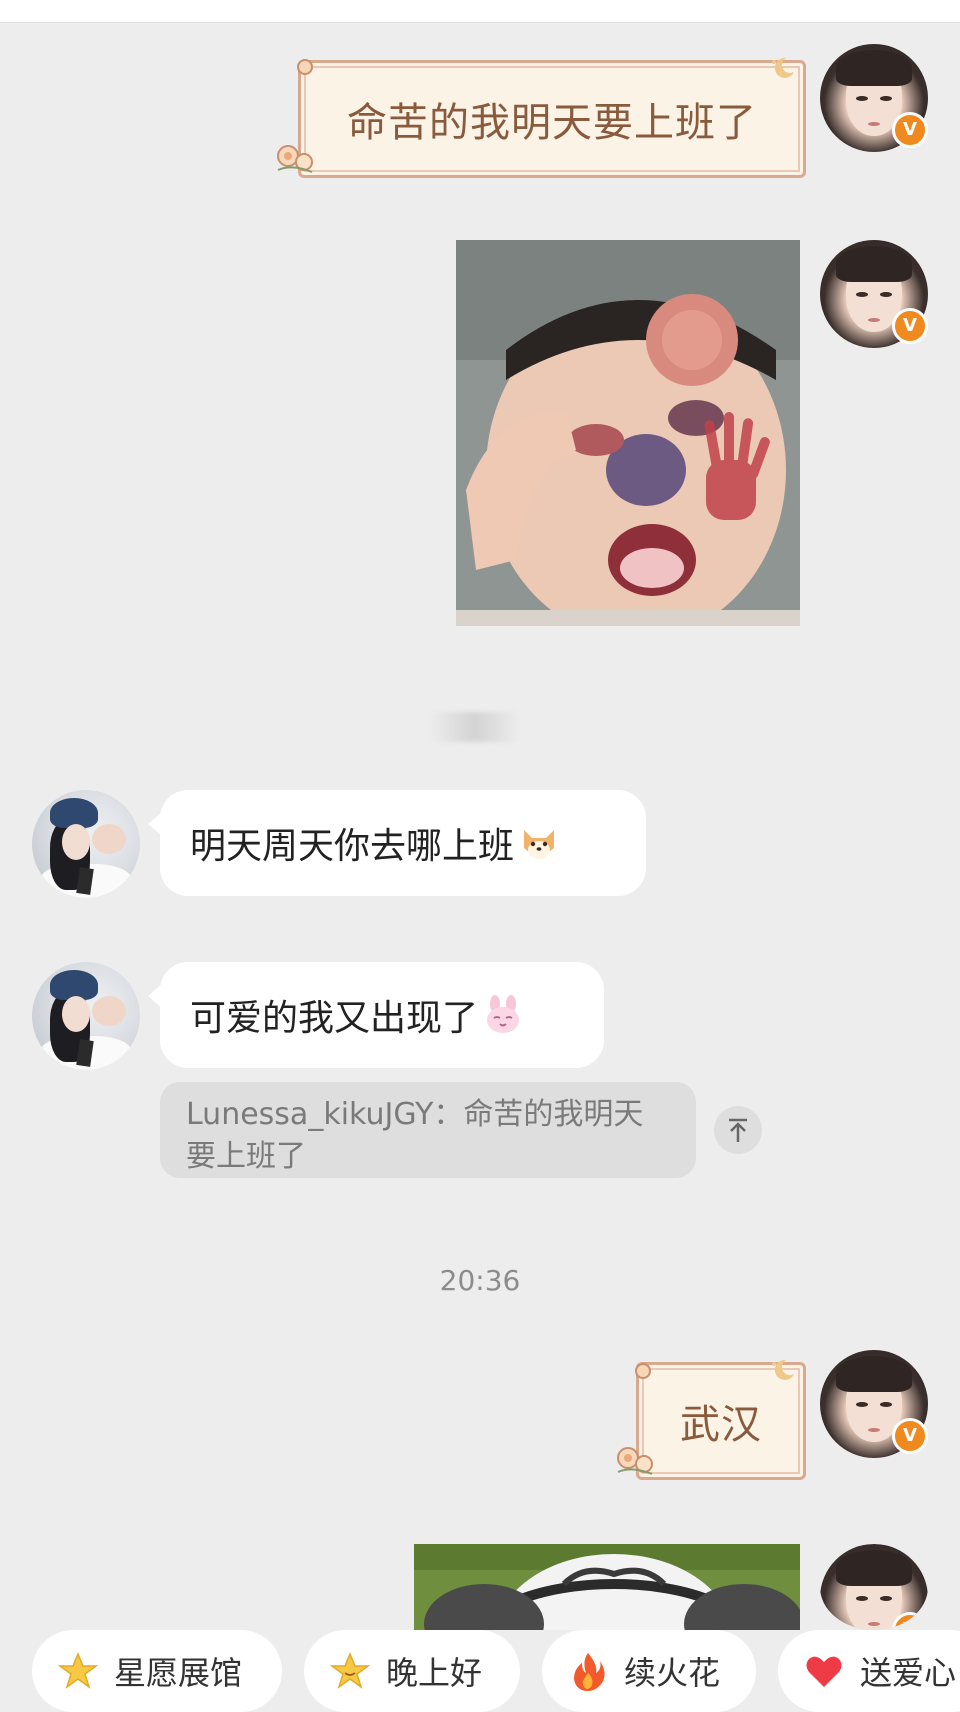 The width and height of the screenshot is (960, 1712). Describe the element at coordinates (415, 1135) in the screenshot. I see `quoted-text: Lunessa_kikuJGY：命苦的我明天要上班了` at that location.